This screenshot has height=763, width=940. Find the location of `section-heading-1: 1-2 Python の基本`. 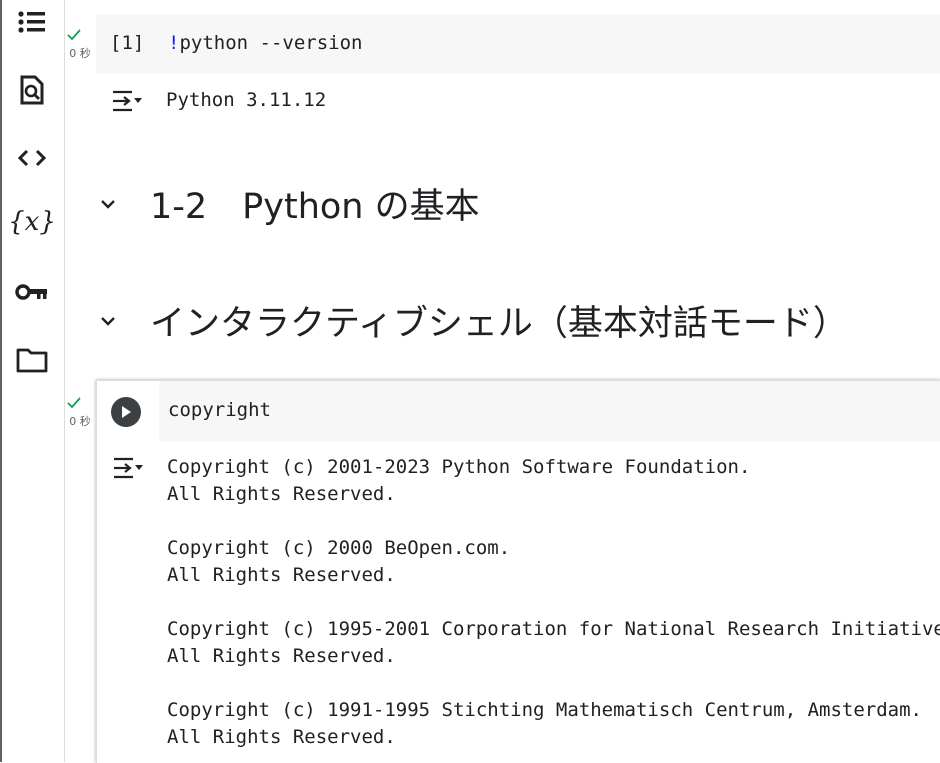

section-heading-1: 1-2 Python の基本 is located at coordinates (290, 203).